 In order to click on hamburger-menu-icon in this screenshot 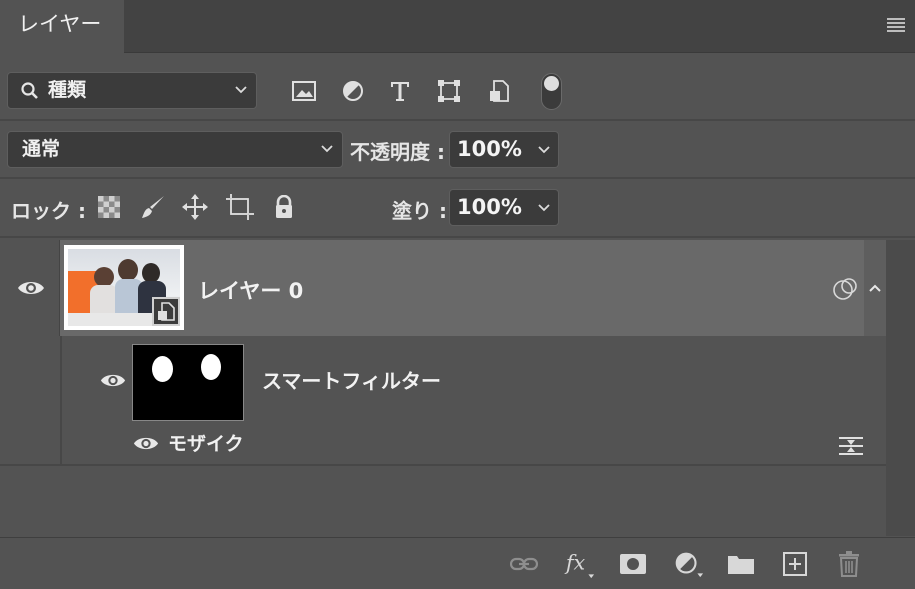, I will do `click(896, 25)`.